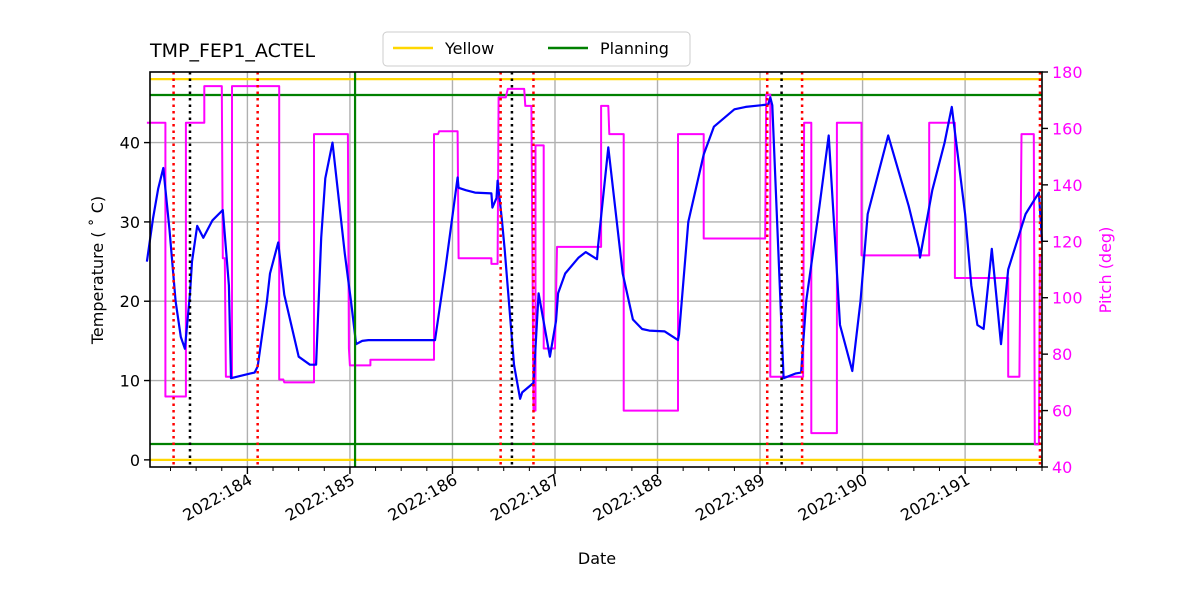 The image size is (1200, 600). Describe the element at coordinates (1062, 467) in the screenshot. I see `y2-tick-label: 40` at that location.